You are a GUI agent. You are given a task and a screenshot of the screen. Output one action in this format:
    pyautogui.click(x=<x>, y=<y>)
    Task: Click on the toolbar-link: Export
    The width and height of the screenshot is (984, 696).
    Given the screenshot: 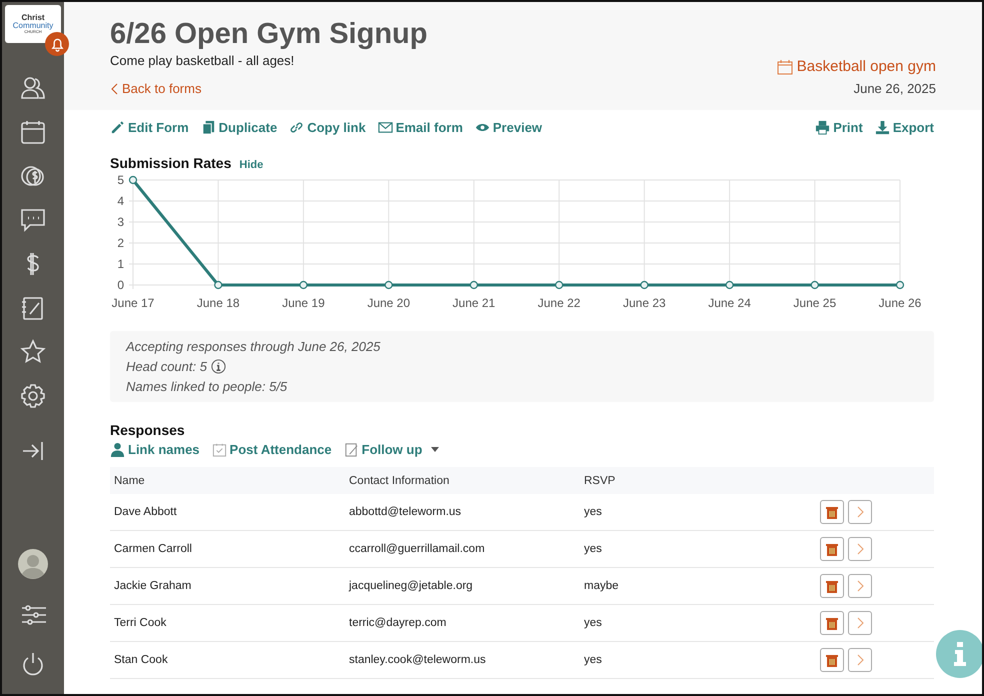 What is the action you would take?
    pyautogui.click(x=904, y=127)
    